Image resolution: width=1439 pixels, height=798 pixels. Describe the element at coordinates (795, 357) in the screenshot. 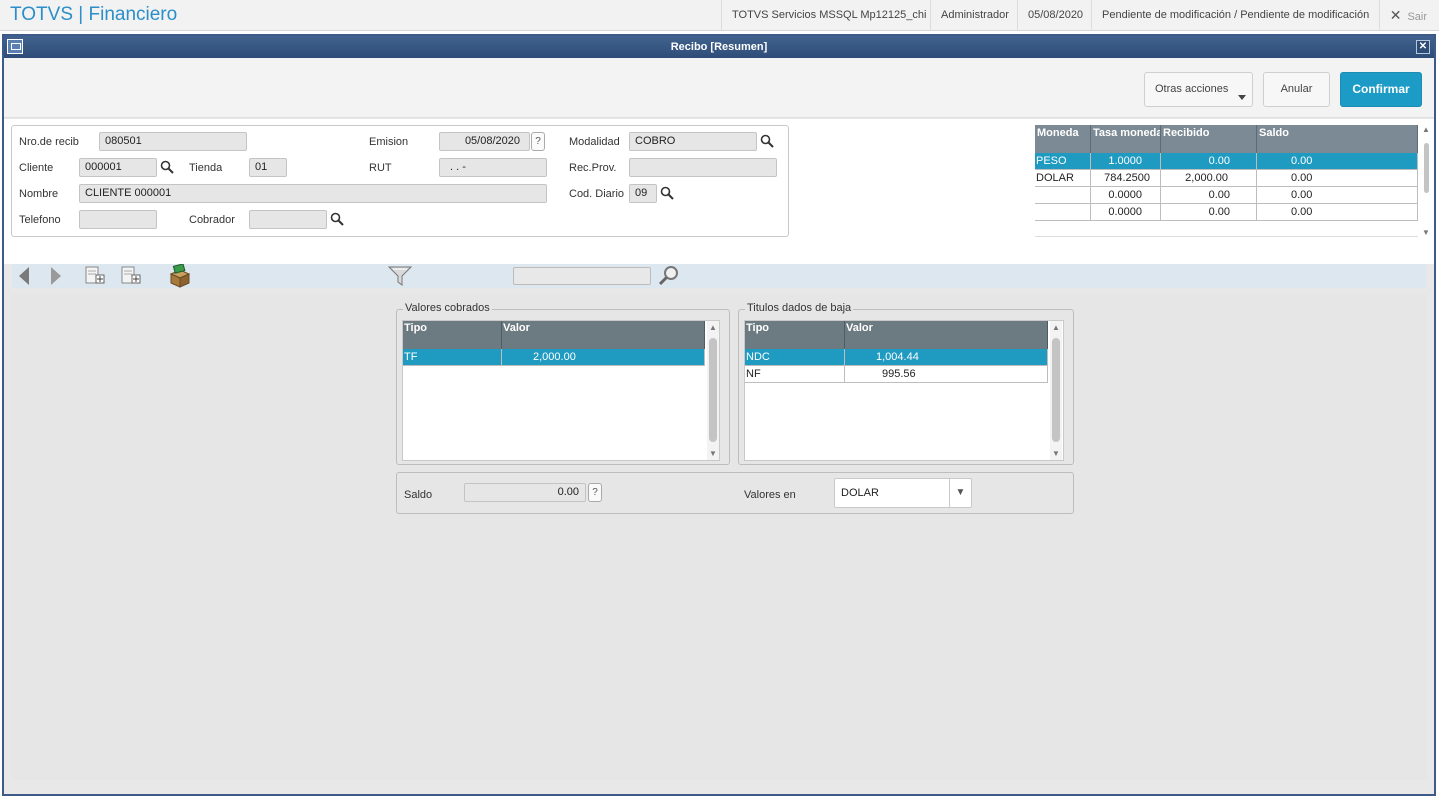

I see `table-cell: NDC` at that location.